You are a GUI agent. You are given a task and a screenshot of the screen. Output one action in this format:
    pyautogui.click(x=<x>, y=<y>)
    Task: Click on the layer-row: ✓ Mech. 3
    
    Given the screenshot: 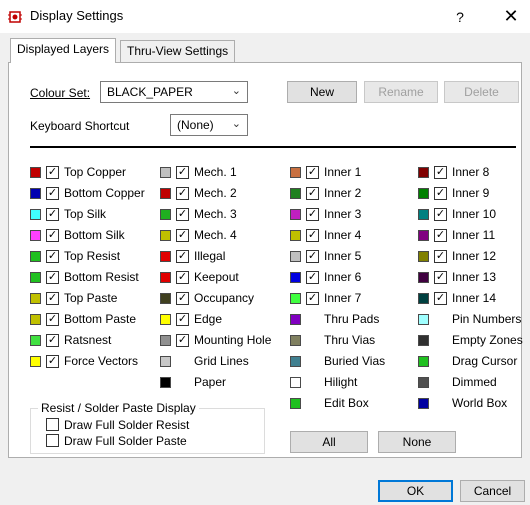 What is the action you would take?
    pyautogui.click(x=222, y=215)
    